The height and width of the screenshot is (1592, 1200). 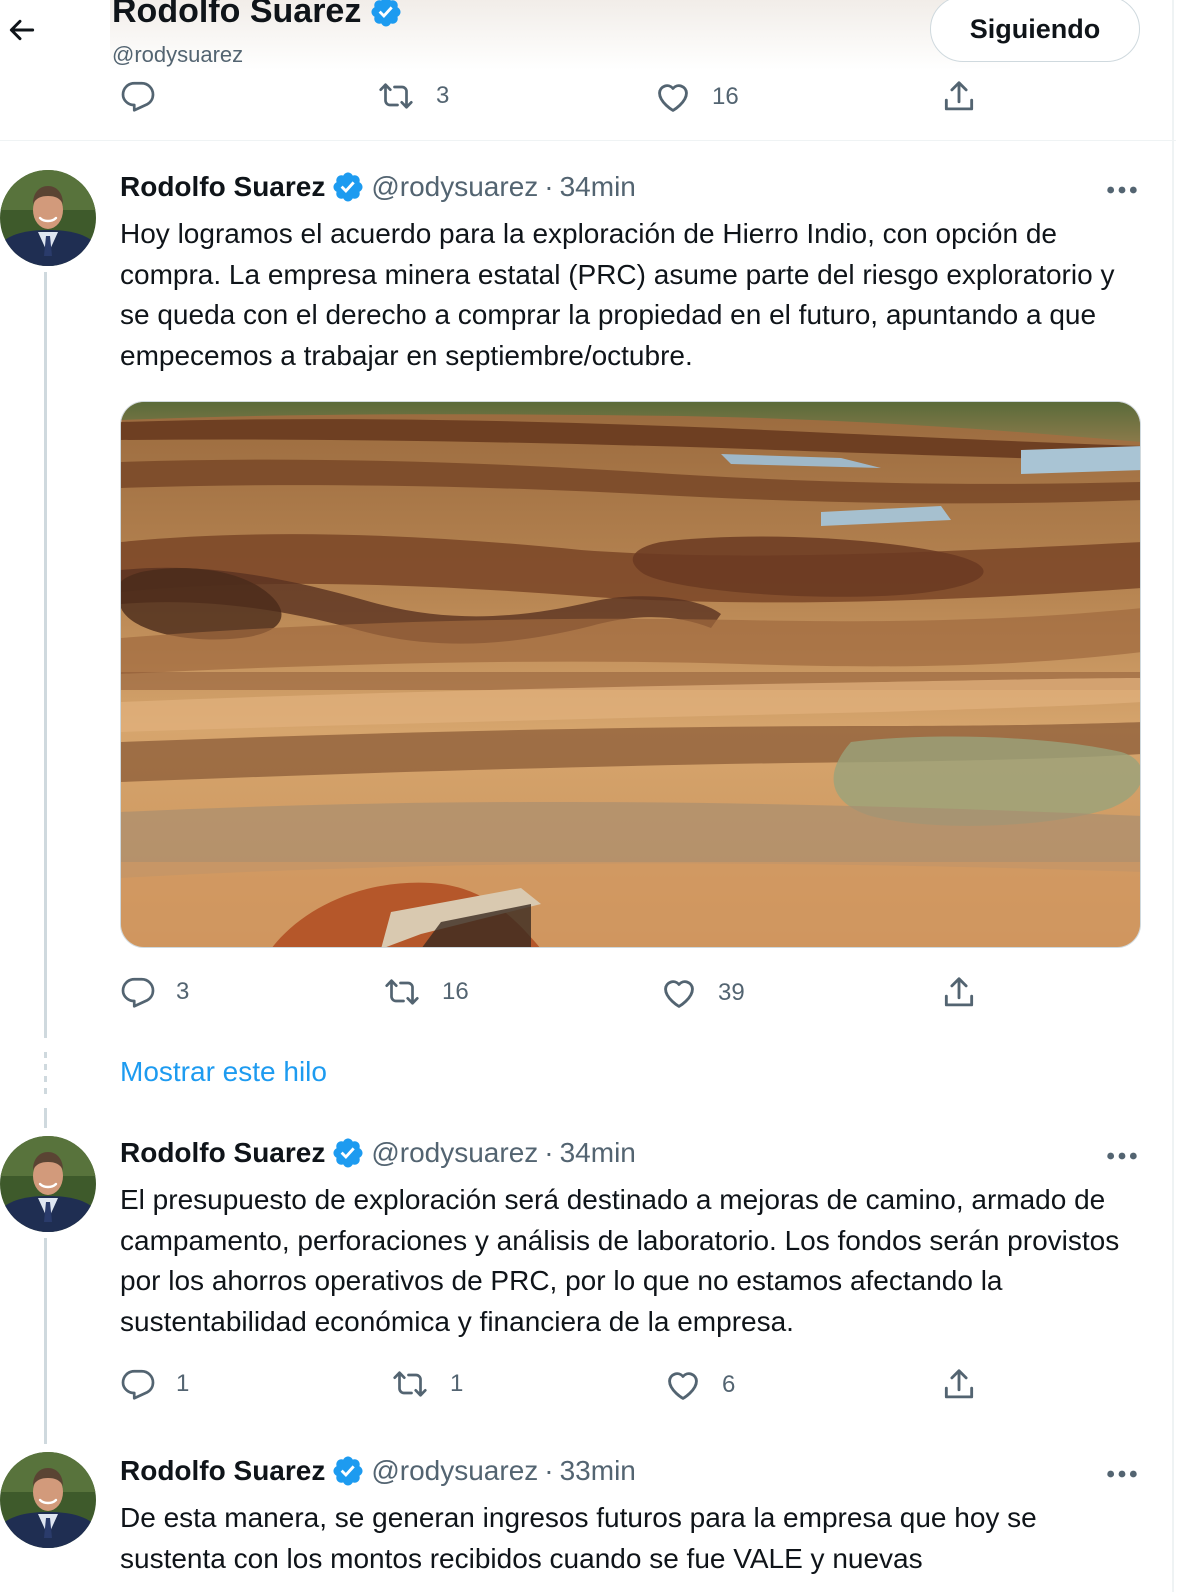 What do you see at coordinates (702, 993) in the screenshot?
I see `like-button: 39` at bounding box center [702, 993].